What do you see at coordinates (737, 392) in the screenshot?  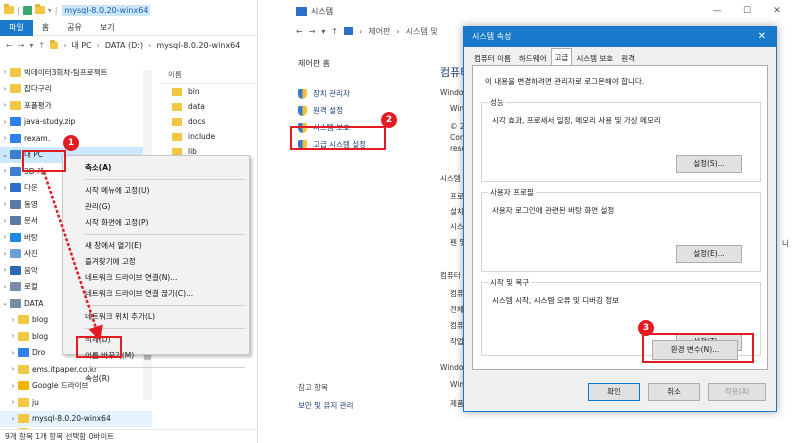 I see `apply-button: 적용(A)` at bounding box center [737, 392].